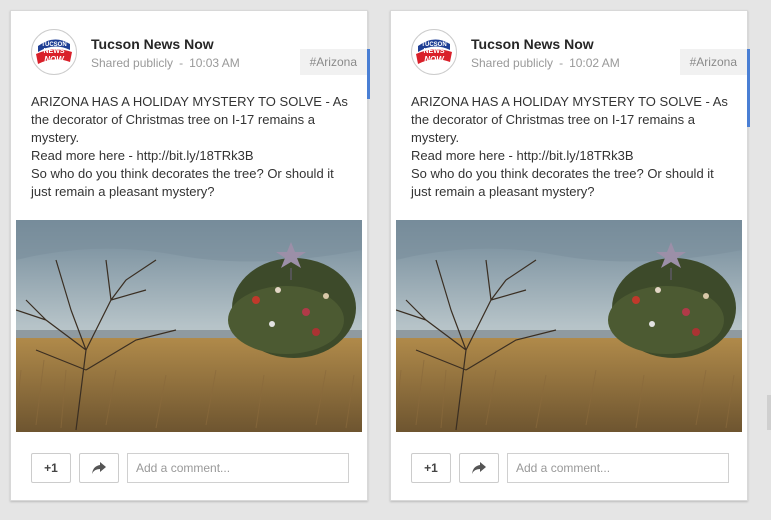 Image resolution: width=771 pixels, height=520 pixels. I want to click on post-meta: Shared publicly -10:03 AM, so click(165, 63).